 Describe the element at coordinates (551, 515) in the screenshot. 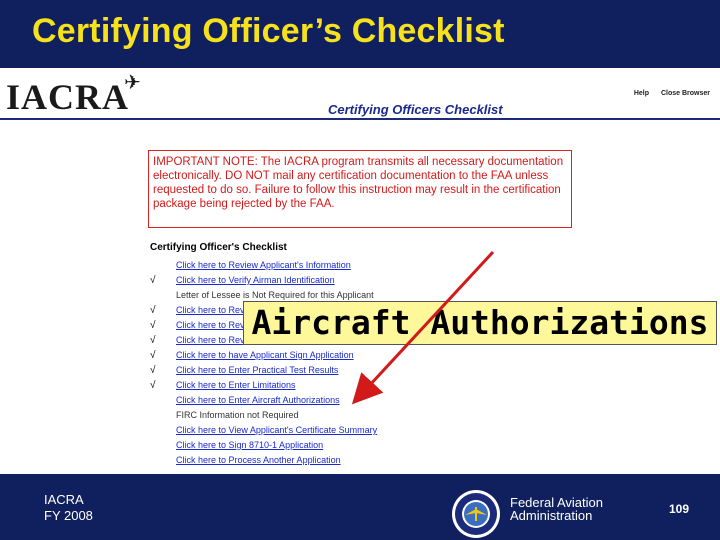

I see `agency-line-2: Administration` at that location.